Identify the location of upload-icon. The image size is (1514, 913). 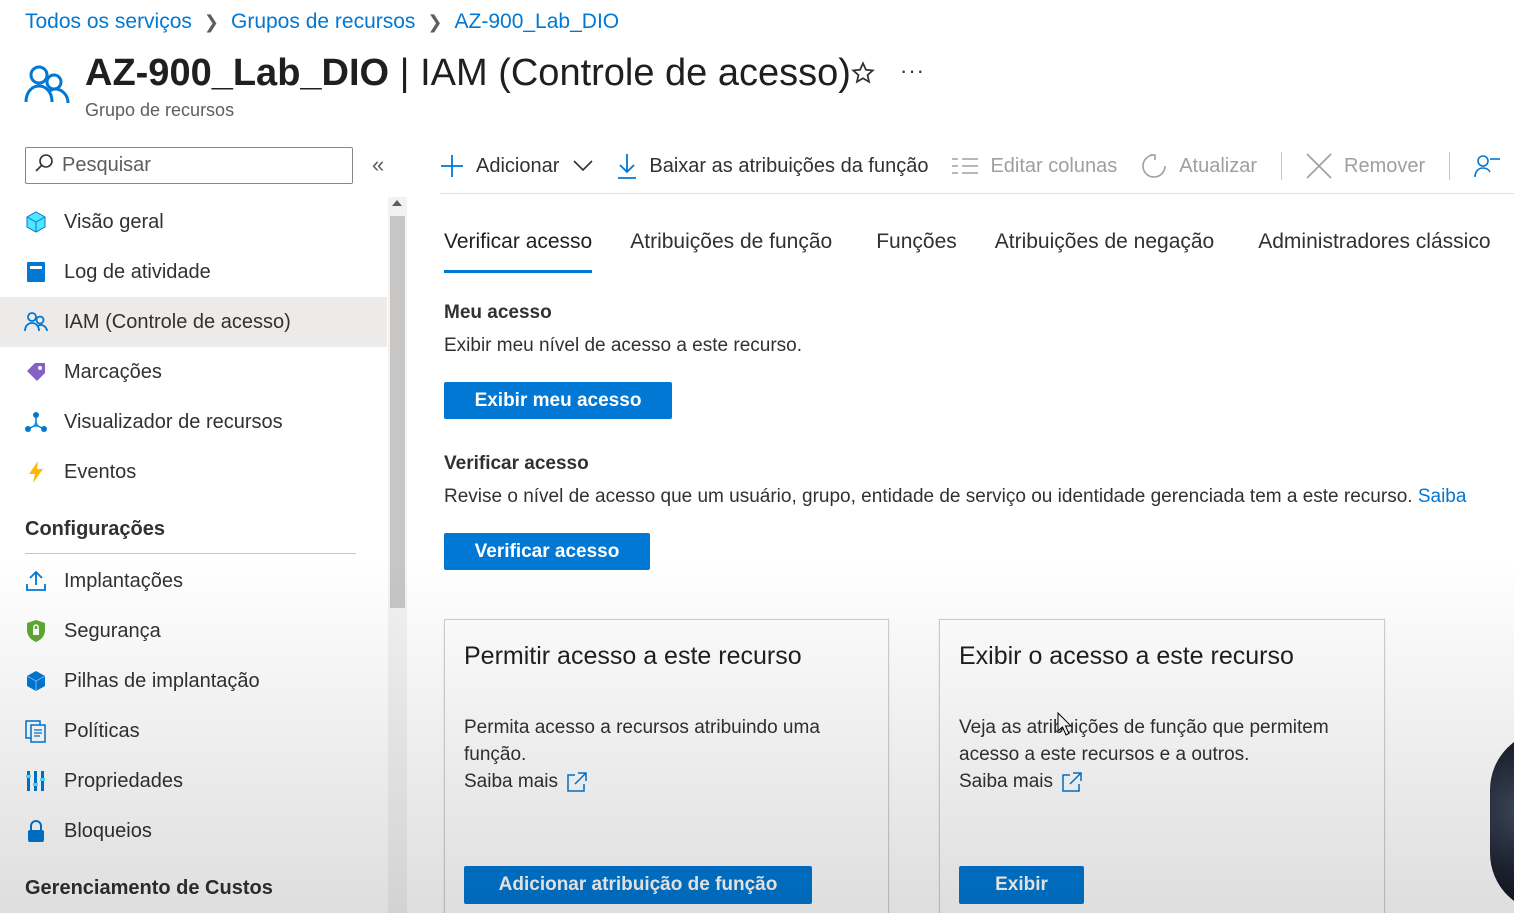
(36, 581).